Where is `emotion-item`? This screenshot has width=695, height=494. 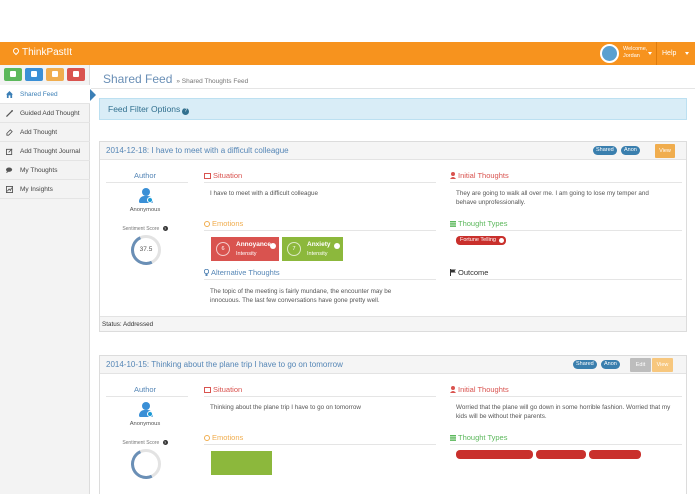 emotion-item is located at coordinates (241, 463).